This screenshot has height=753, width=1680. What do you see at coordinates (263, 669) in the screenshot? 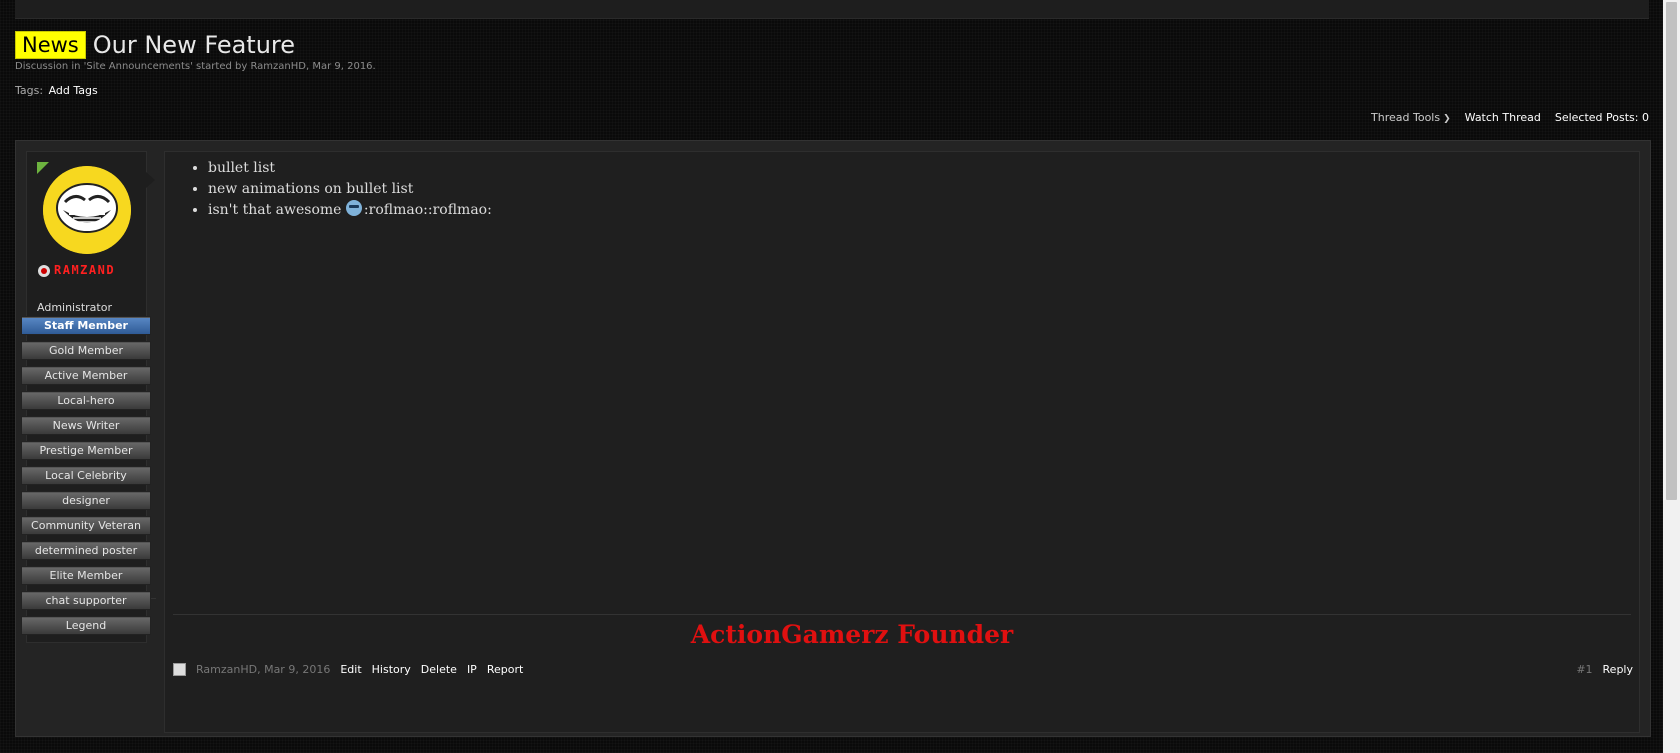
I see `post-author-date: RamzanHD, Mar 9, 2016` at bounding box center [263, 669].